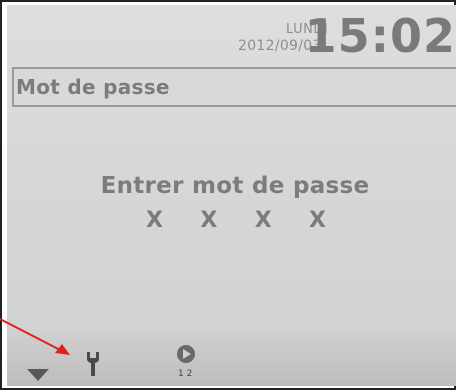 The image size is (456, 390). What do you see at coordinates (93, 364) in the screenshot?
I see `wrench-icon` at bounding box center [93, 364].